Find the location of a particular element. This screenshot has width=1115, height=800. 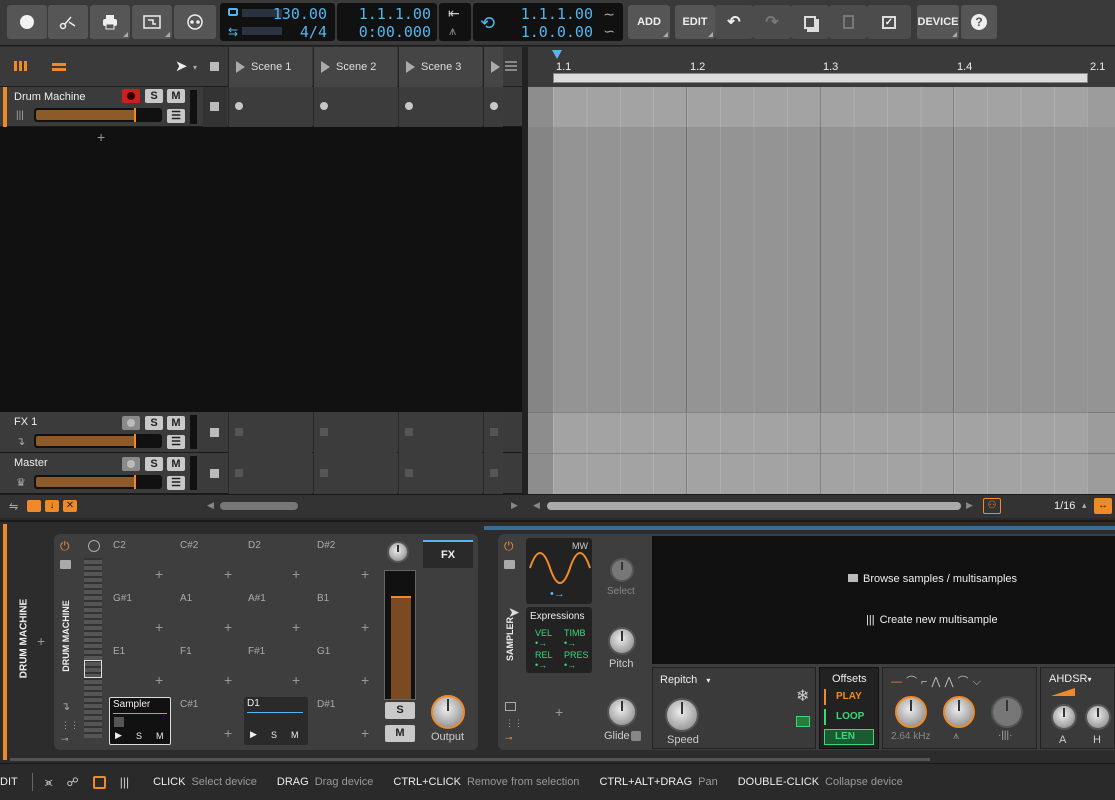

volume-knob is located at coordinates (398, 552).